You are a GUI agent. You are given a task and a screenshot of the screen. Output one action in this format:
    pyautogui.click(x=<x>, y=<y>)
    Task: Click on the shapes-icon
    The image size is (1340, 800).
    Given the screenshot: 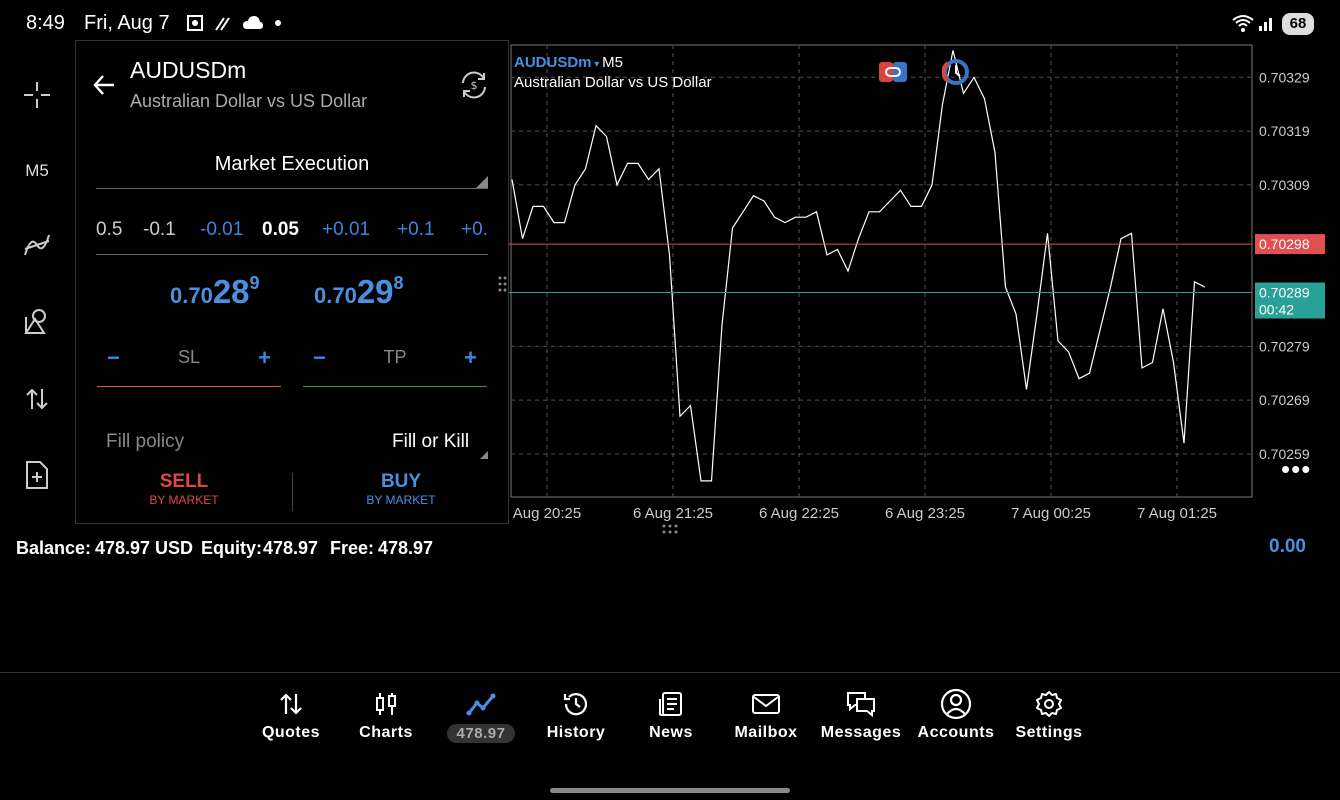 What is the action you would take?
    pyautogui.click(x=35, y=321)
    